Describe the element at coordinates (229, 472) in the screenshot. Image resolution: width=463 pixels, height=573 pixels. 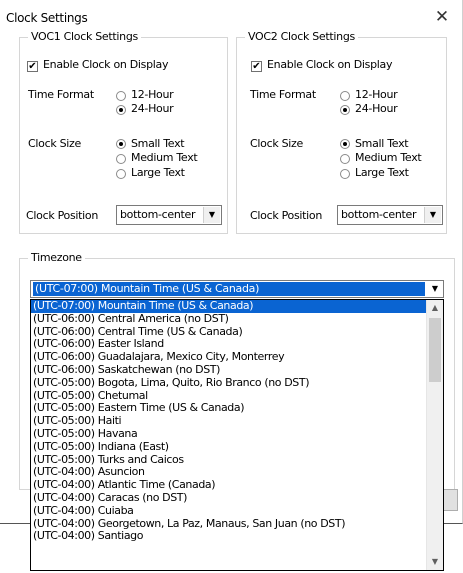
I see `timezone-option: (UTC-04:00) Asuncion` at that location.